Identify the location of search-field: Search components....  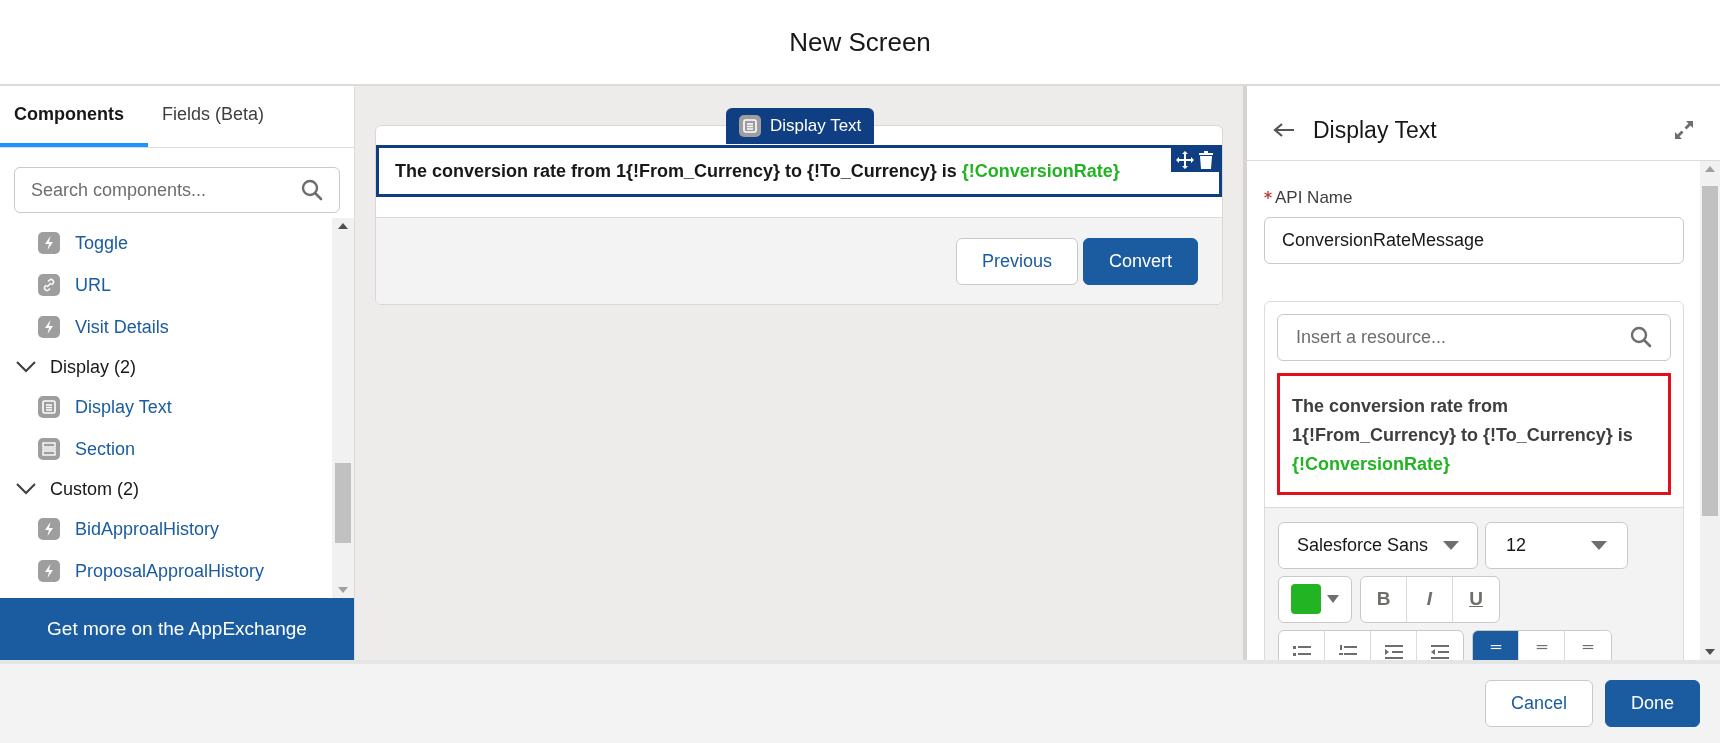
(177, 190).